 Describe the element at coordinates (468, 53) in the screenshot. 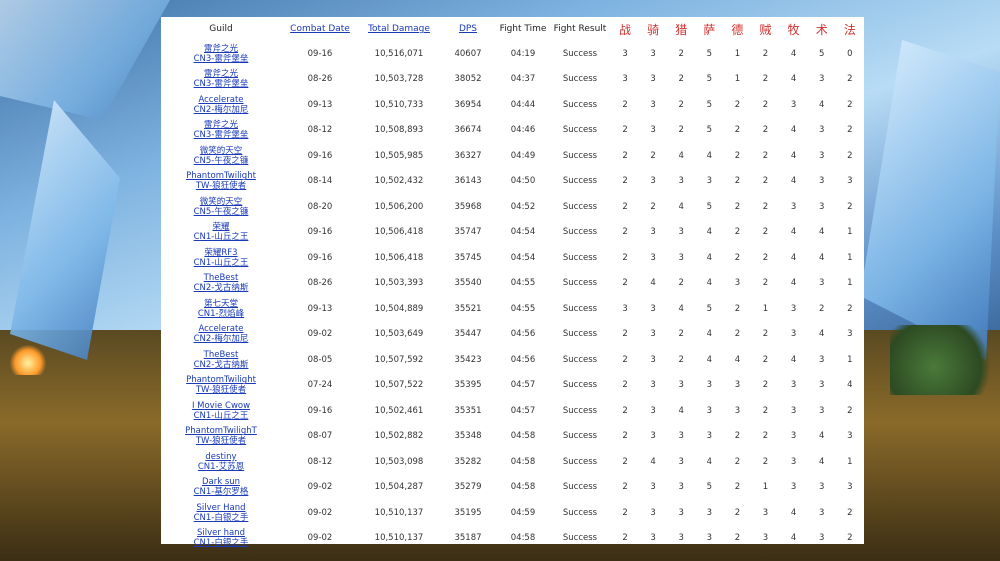

I see `dps-value: 40607` at that location.